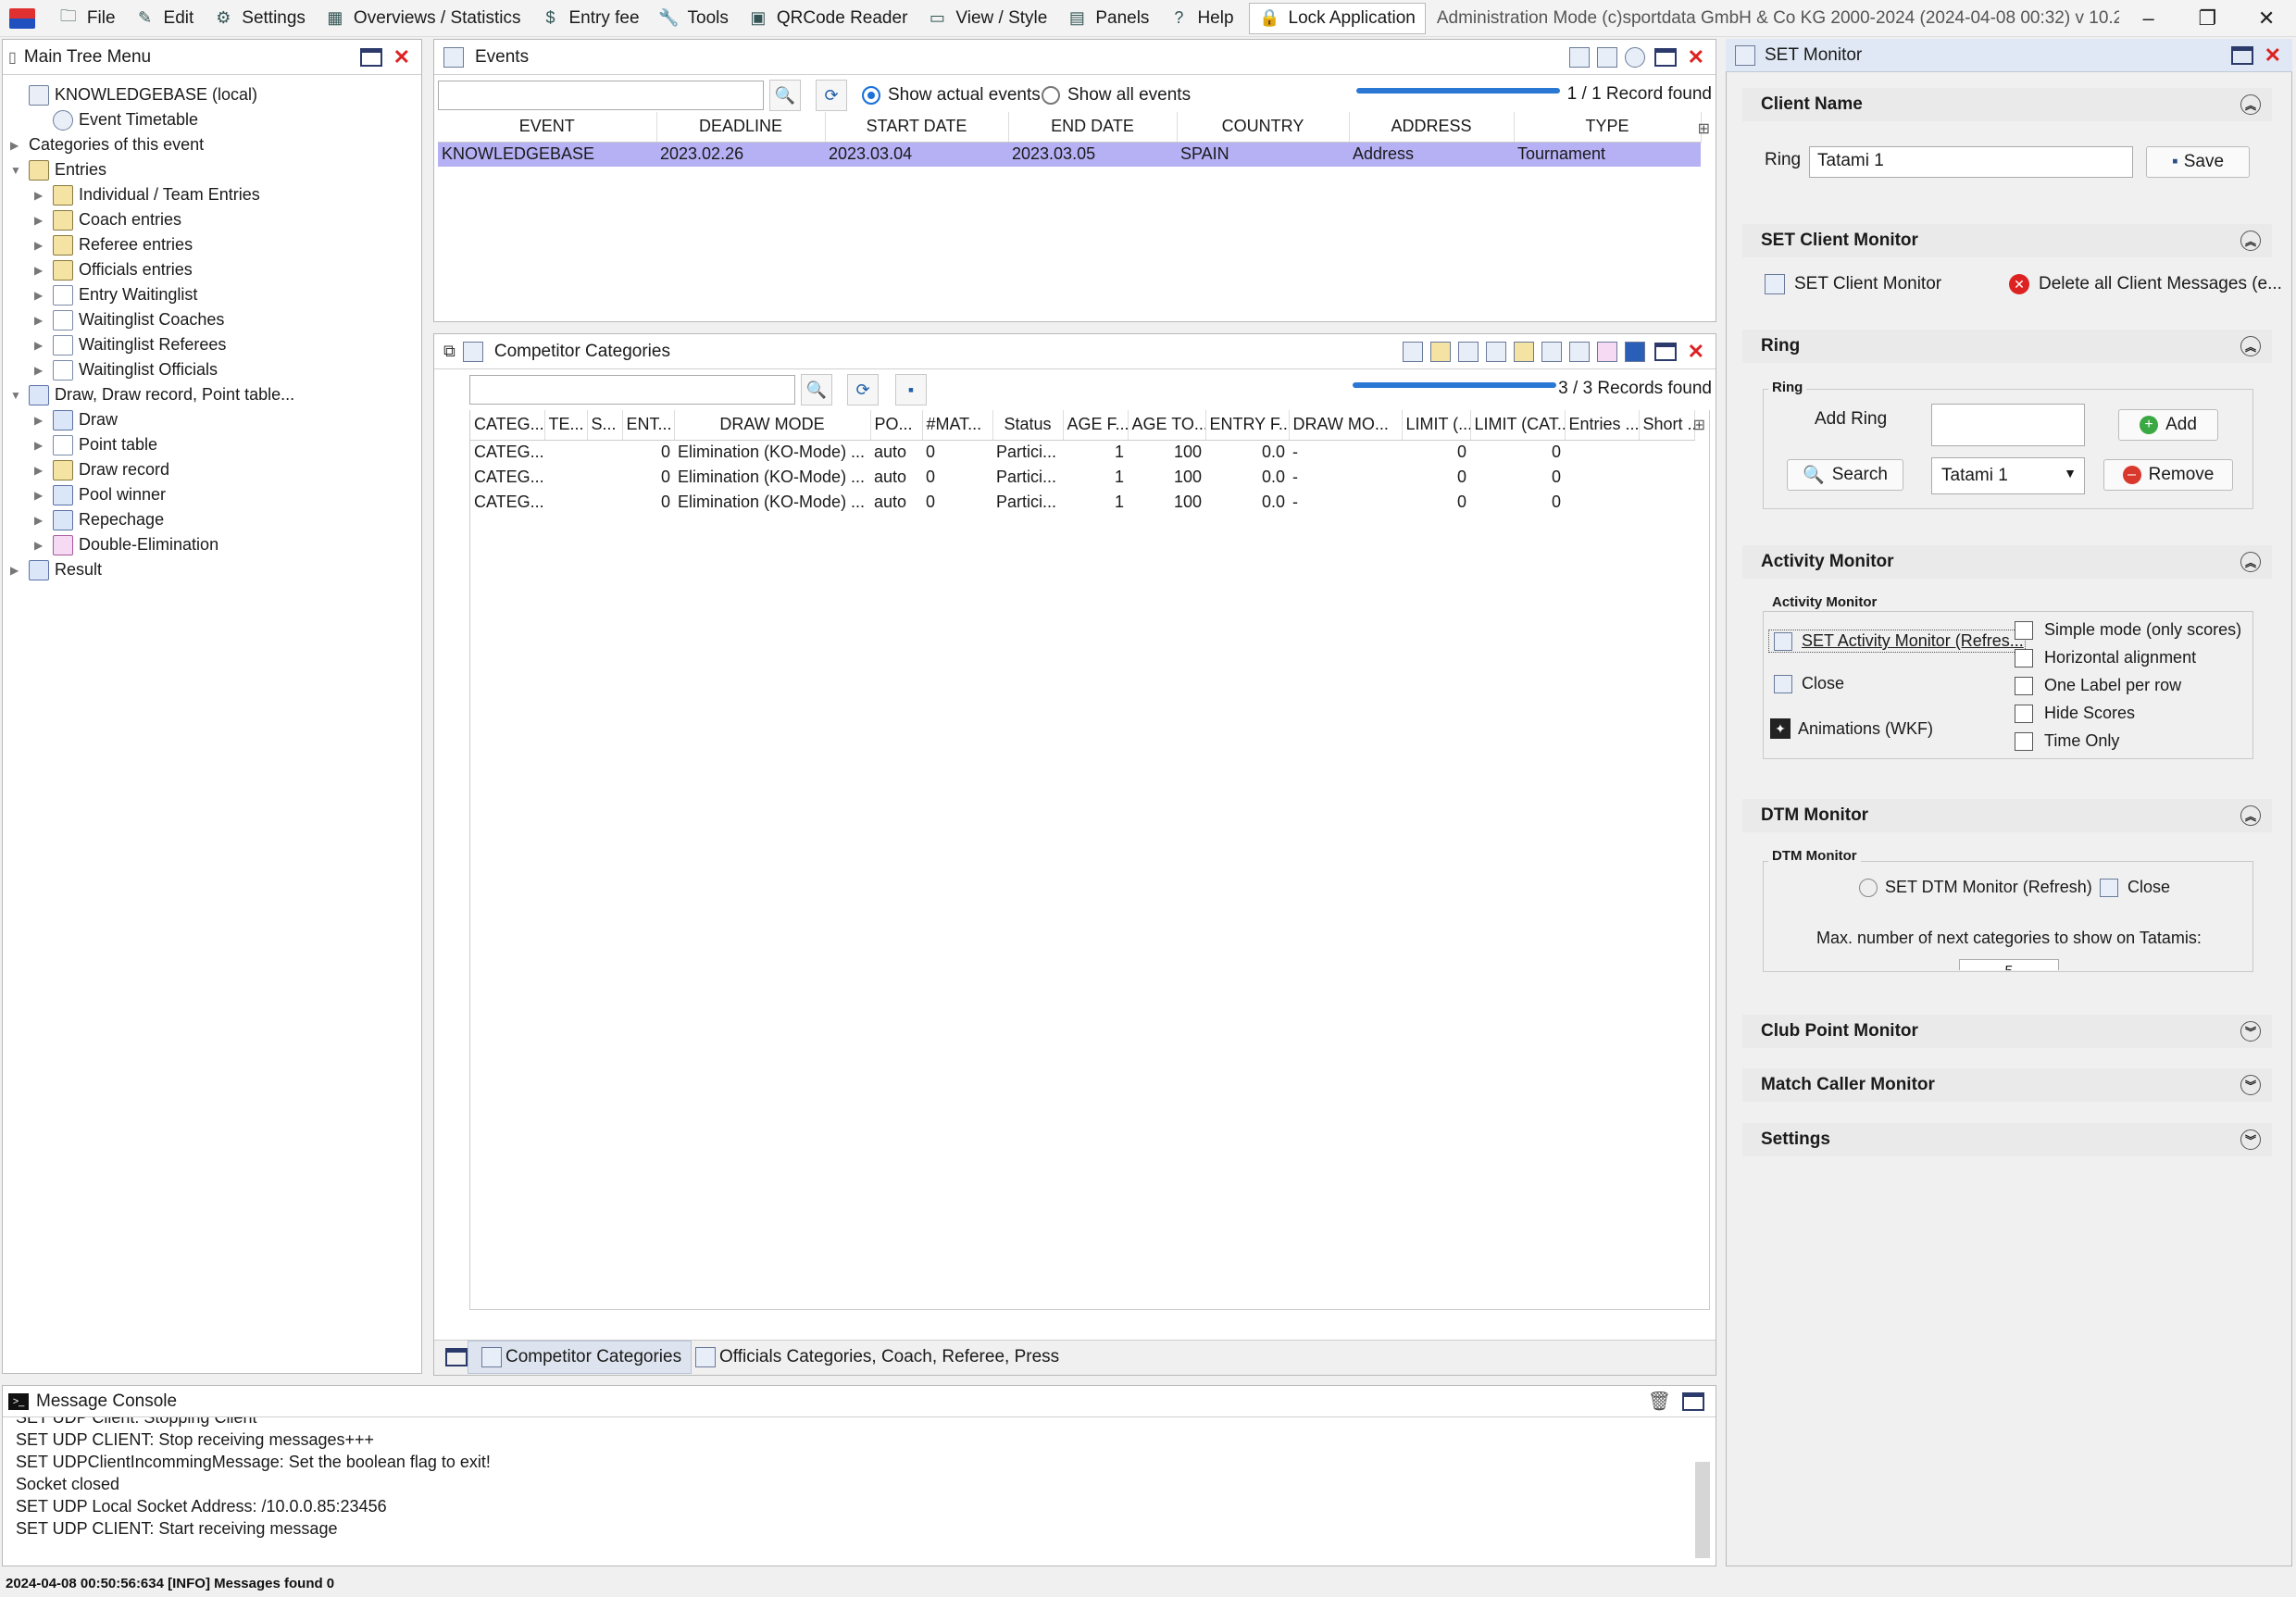 The image size is (2296, 1597). Describe the element at coordinates (601, 96) in the screenshot. I see `events-search-input` at that location.